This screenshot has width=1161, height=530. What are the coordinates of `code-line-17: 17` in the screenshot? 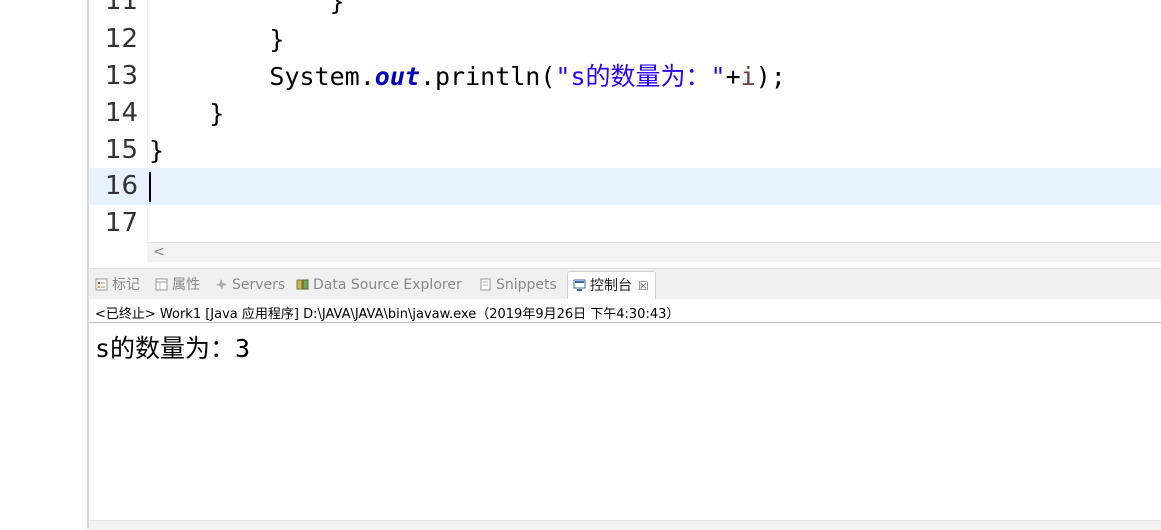 It's located at (625, 223).